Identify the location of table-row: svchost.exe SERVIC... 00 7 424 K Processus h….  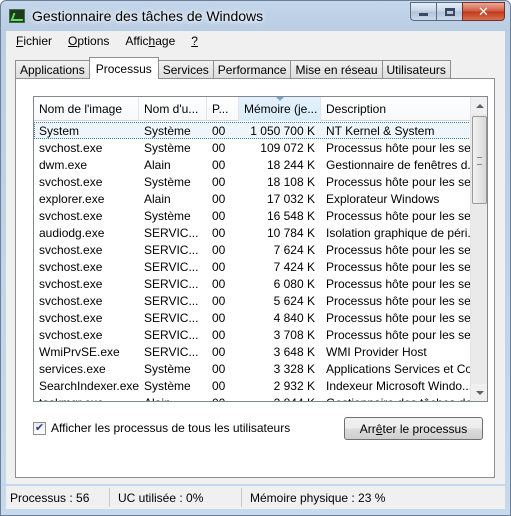
(252, 266).